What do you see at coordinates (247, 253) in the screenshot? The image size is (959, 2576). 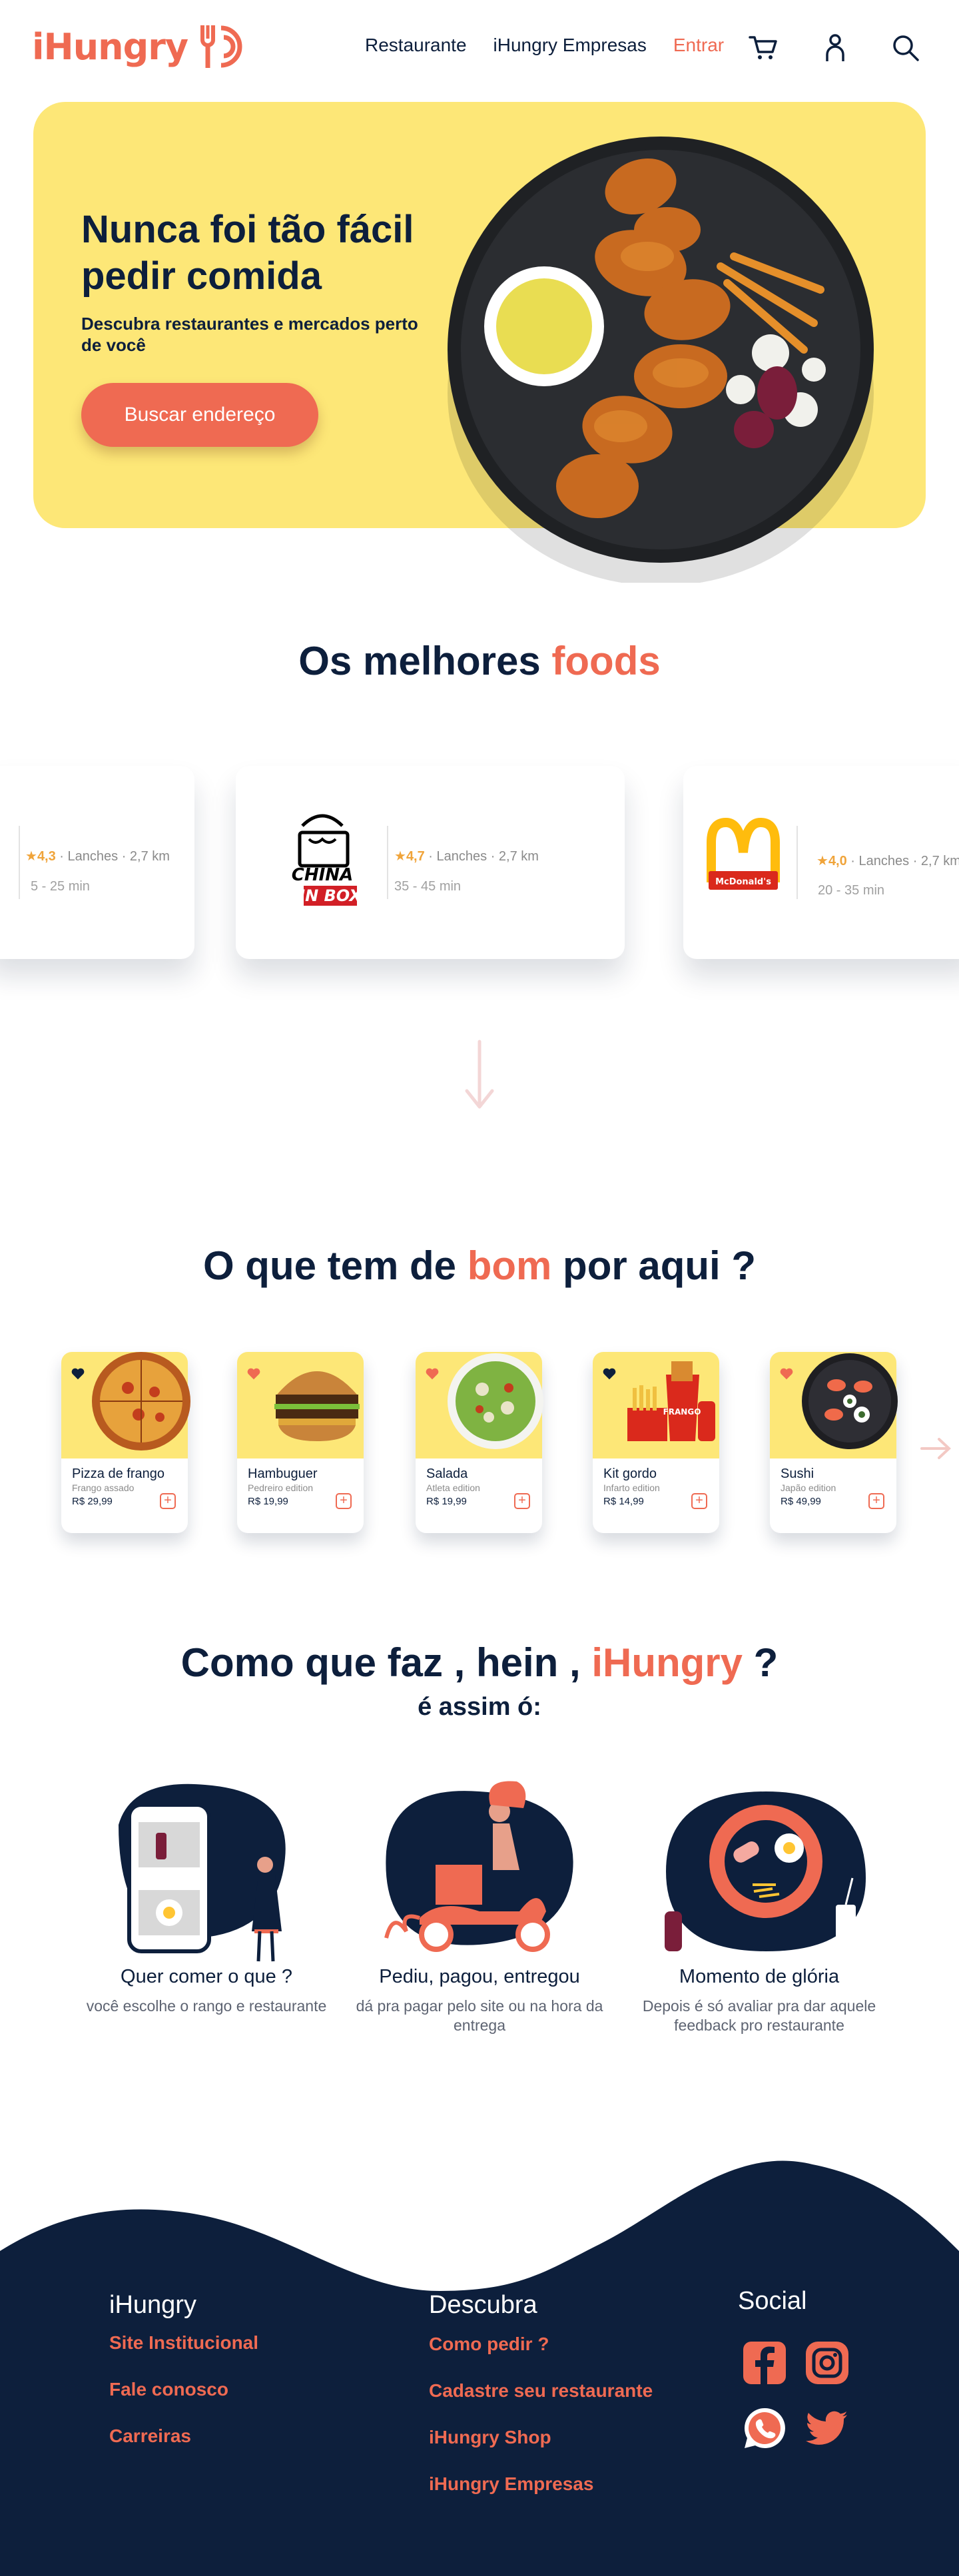 I see `hero-title: Nunca foi tão fácil pedir comida` at bounding box center [247, 253].